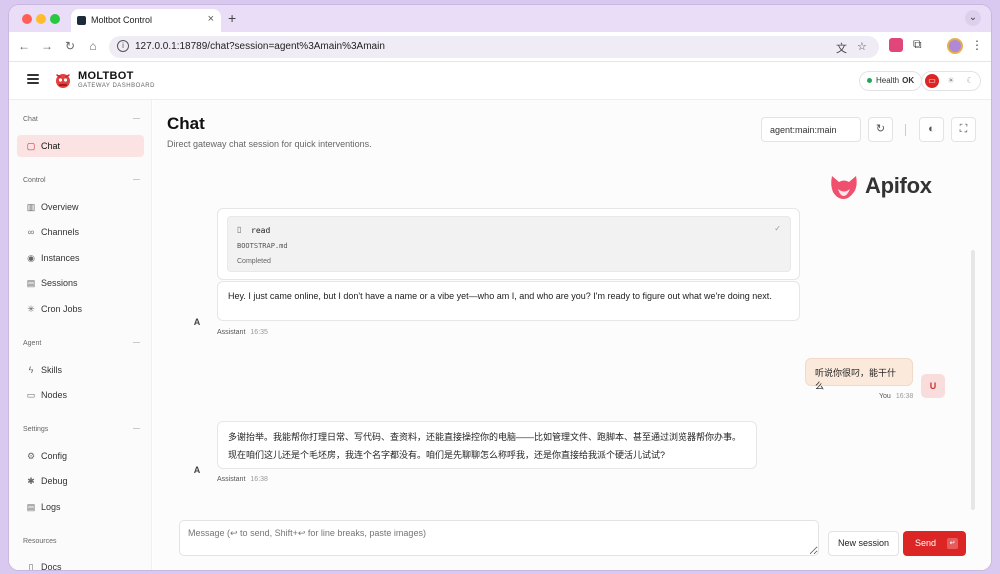  What do you see at coordinates (239, 229) in the screenshot?
I see `file-icon: ▯` at bounding box center [239, 229].